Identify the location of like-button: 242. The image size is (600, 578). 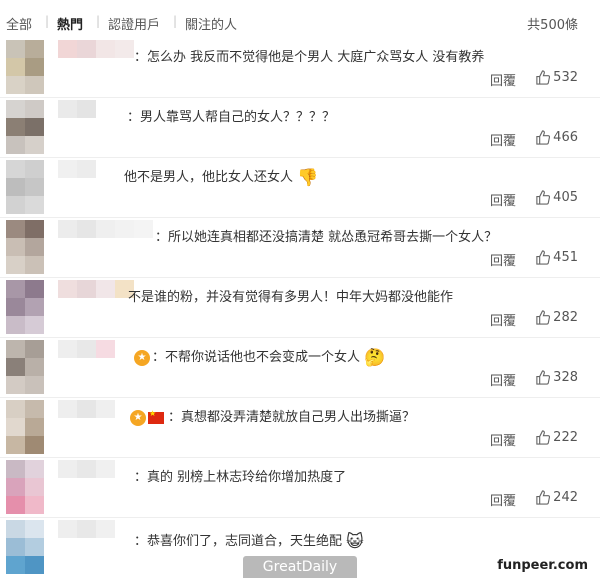
(556, 497).